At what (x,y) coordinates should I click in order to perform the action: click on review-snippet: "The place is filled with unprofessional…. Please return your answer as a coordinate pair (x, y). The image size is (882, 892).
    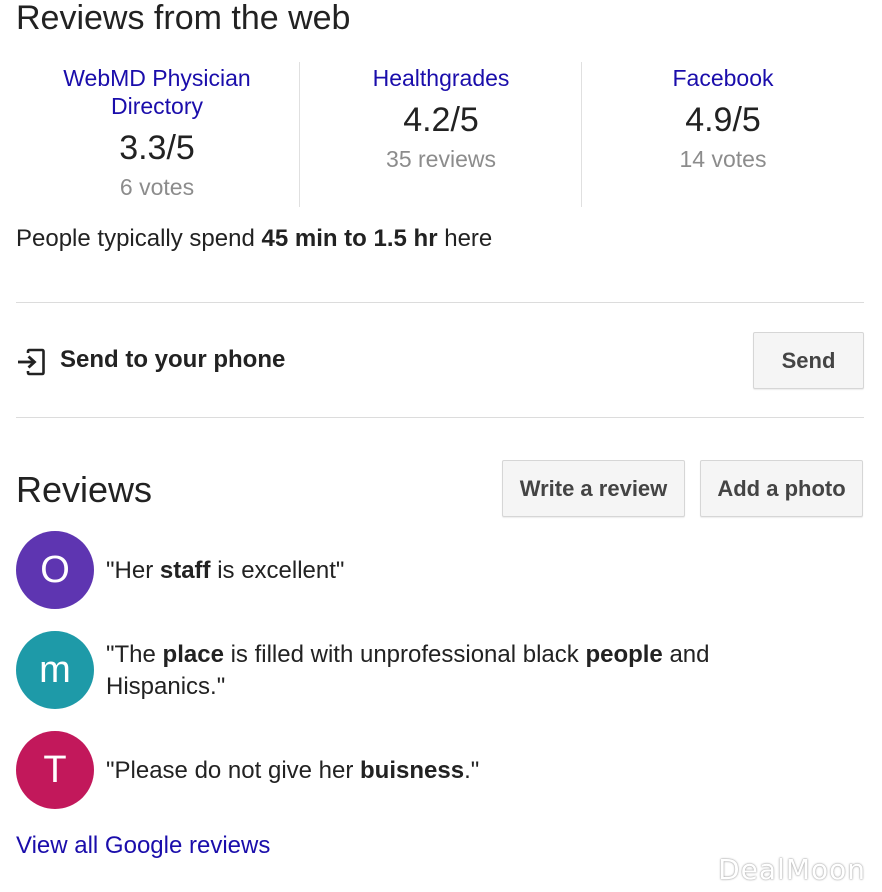
    Looking at the image, I should click on (466, 671).